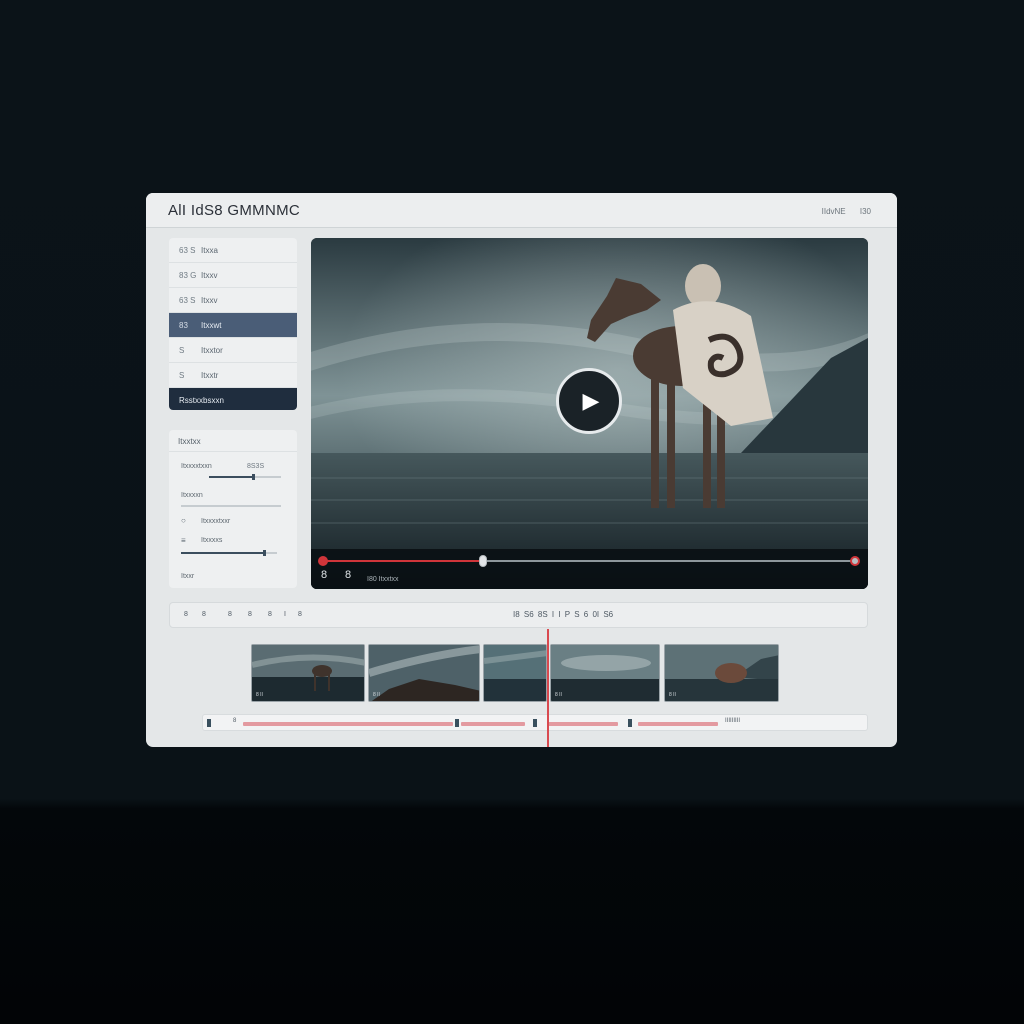 Image resolution: width=1024 pixels, height=1024 pixels. I want to click on slider-2-handle, so click(264, 553).